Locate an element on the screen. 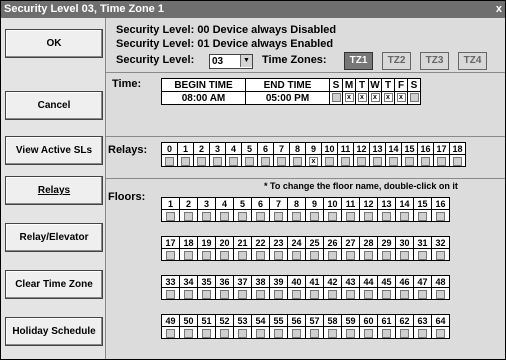  floor-number: 48 is located at coordinates (440, 281).